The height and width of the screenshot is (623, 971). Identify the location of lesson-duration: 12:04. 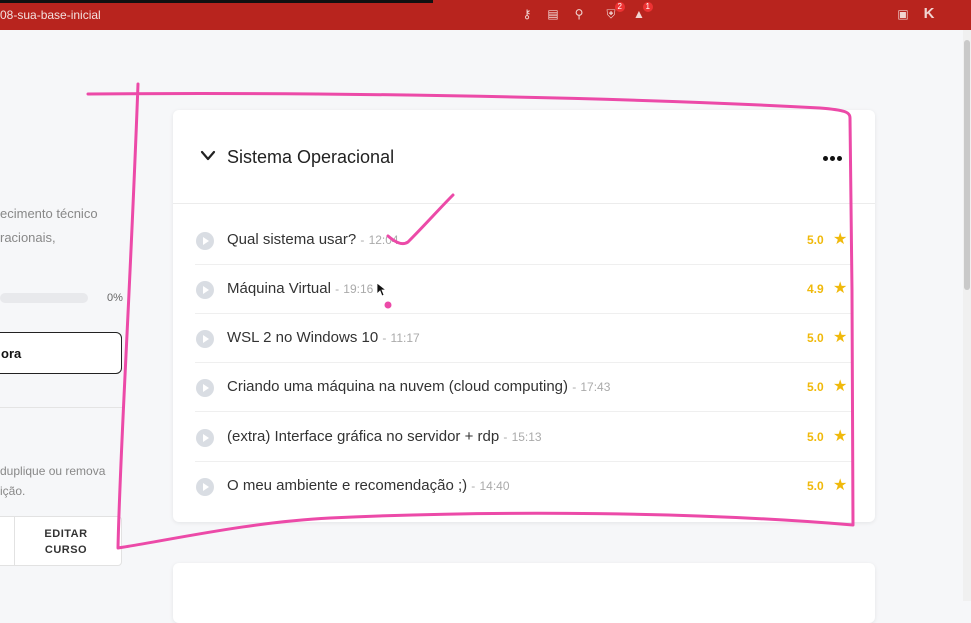
(383, 240).